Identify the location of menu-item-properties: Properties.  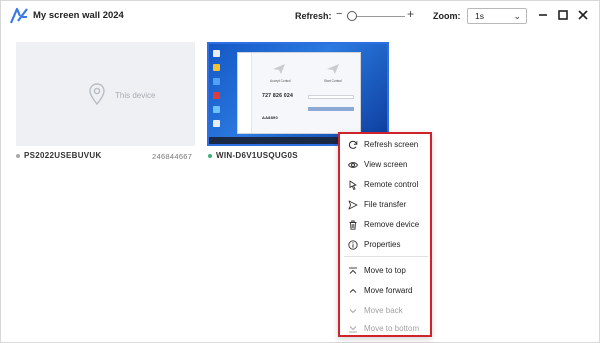
(386, 245).